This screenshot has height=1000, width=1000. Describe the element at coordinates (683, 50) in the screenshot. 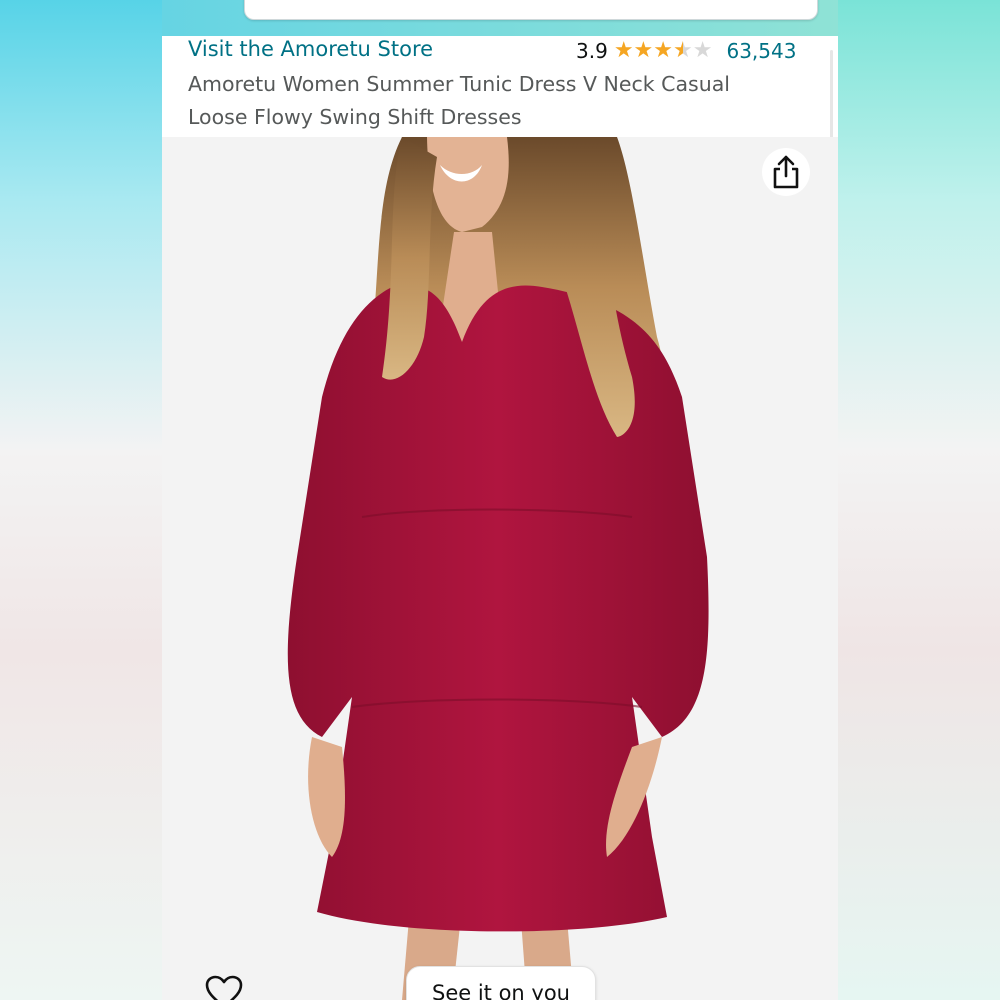

I see `star-half-icon: ★` at that location.